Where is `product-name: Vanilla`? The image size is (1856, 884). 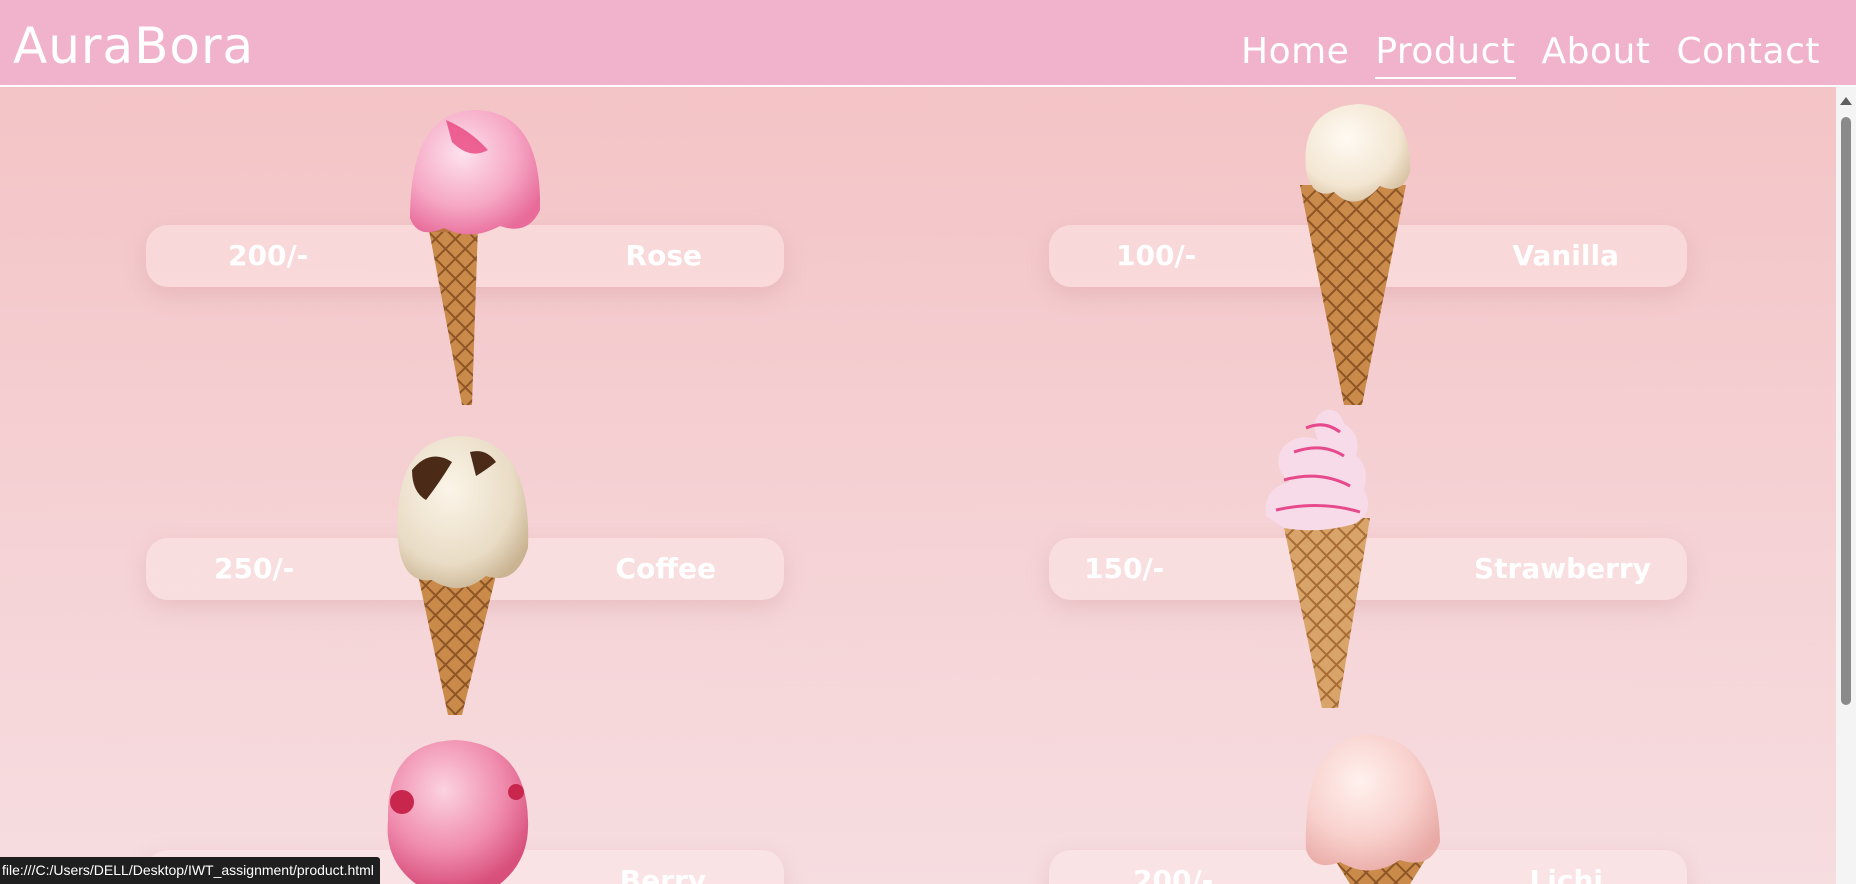 product-name: Vanilla is located at coordinates (1565, 255).